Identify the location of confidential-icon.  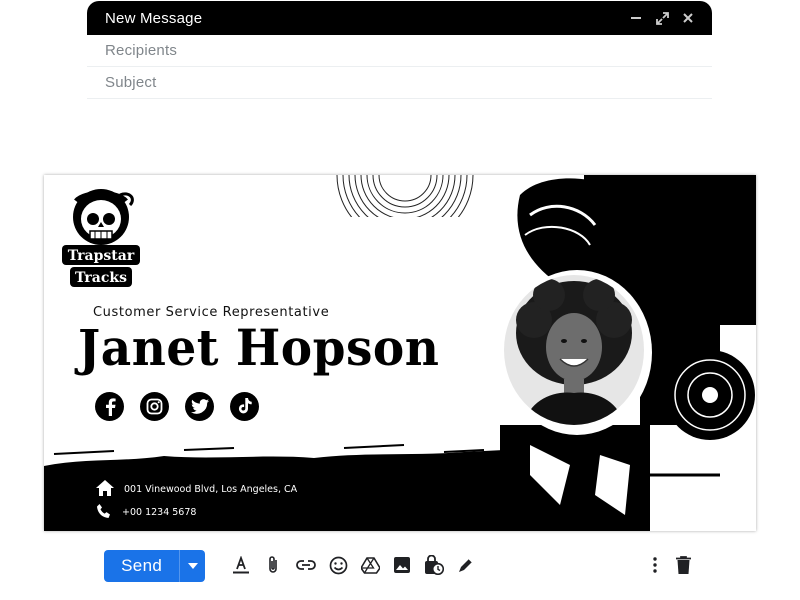
(434, 565).